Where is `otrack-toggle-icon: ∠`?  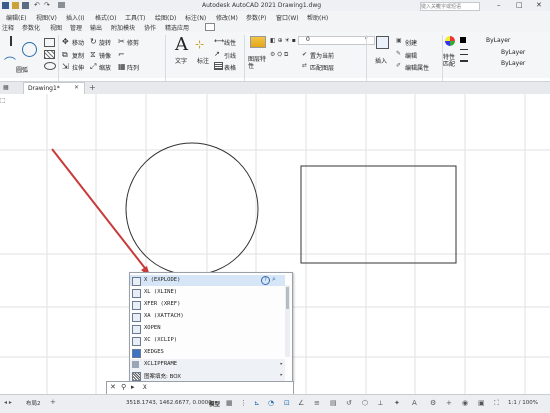 otrack-toggle-icon: ∠ is located at coordinates (301, 403).